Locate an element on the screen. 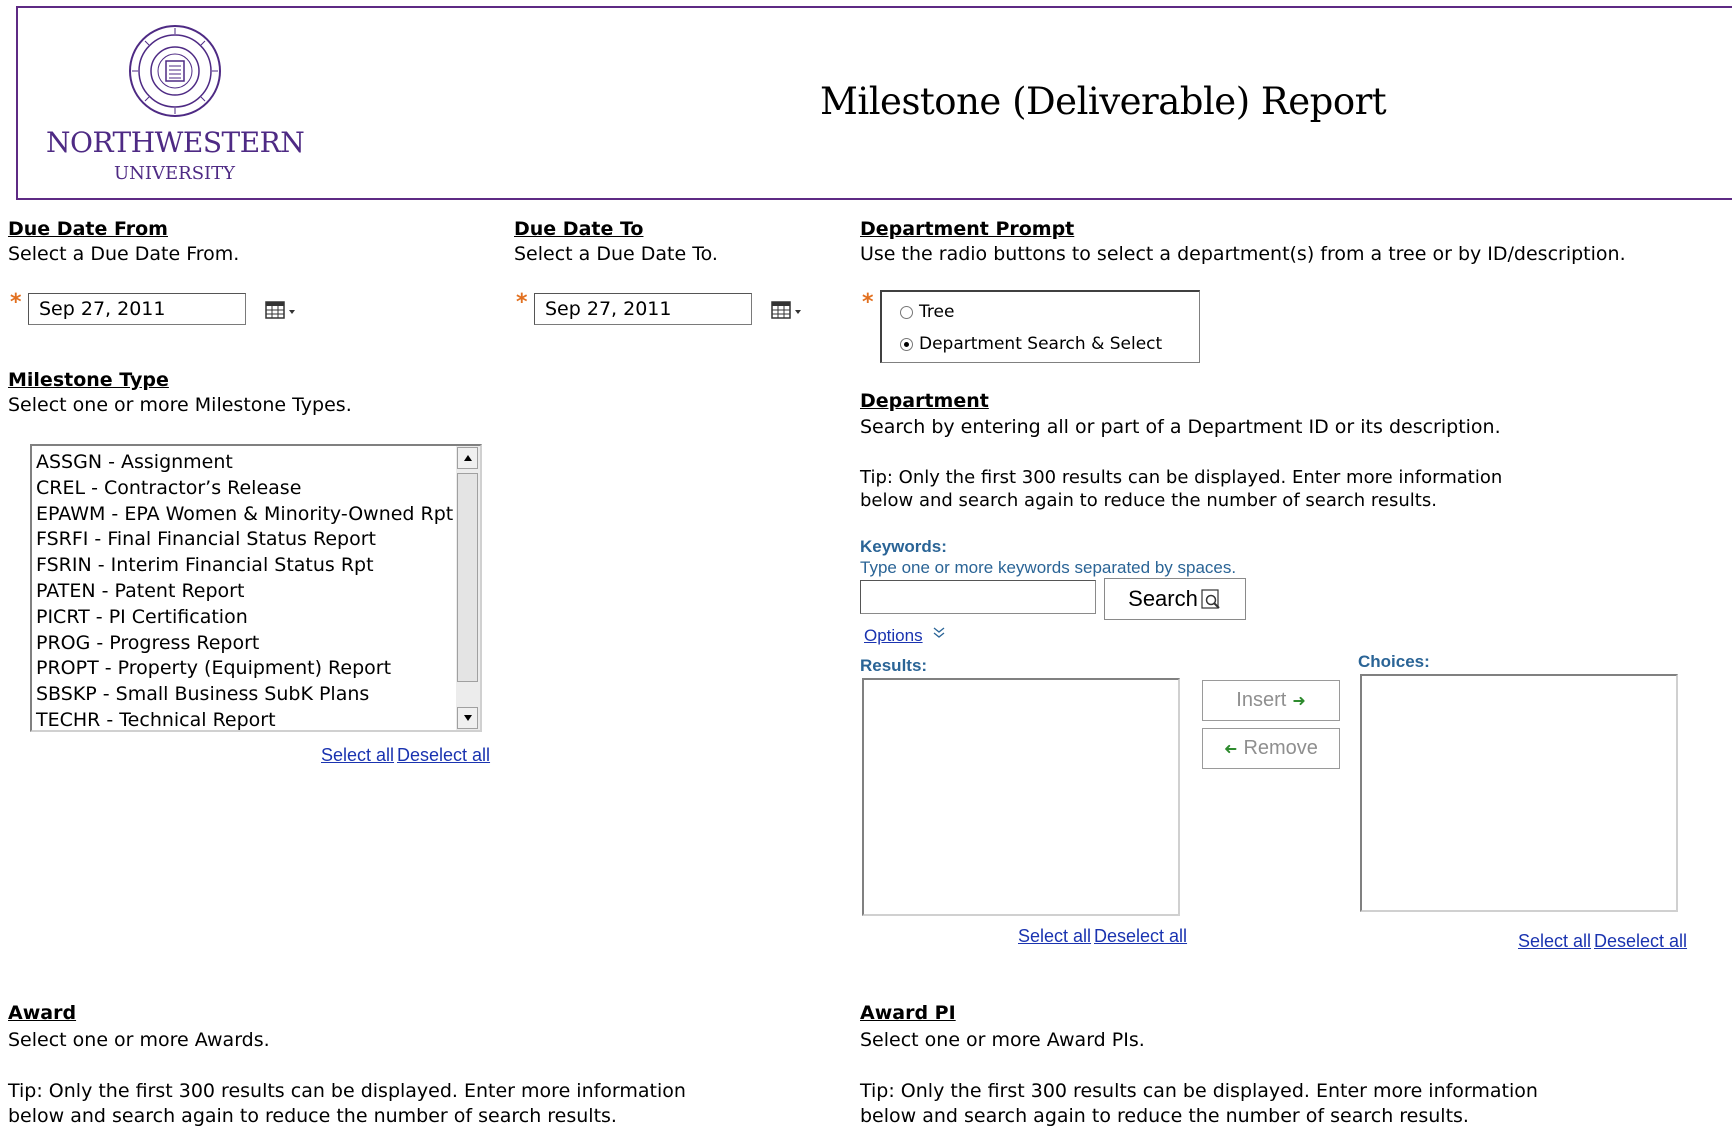  arrow-down-icon is located at coordinates (467, 718).